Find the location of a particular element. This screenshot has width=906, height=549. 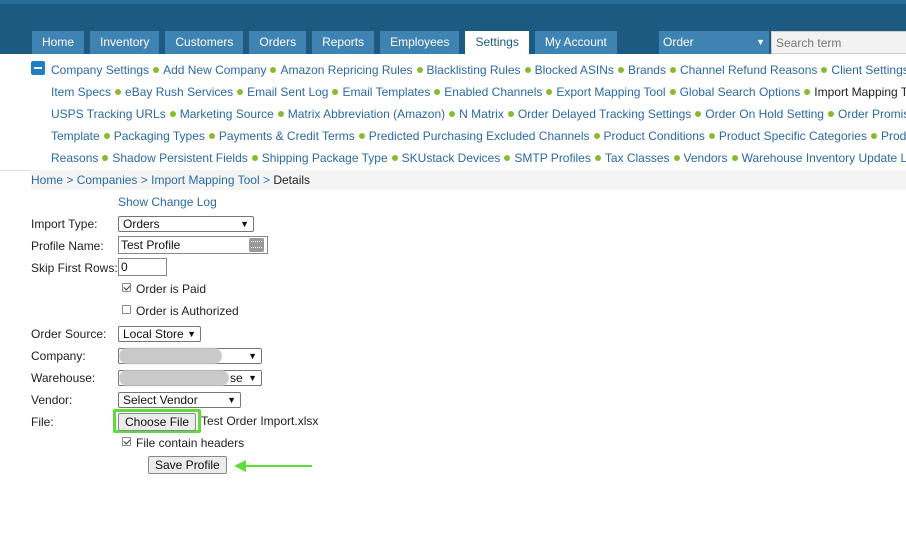

search-input is located at coordinates (838, 42).